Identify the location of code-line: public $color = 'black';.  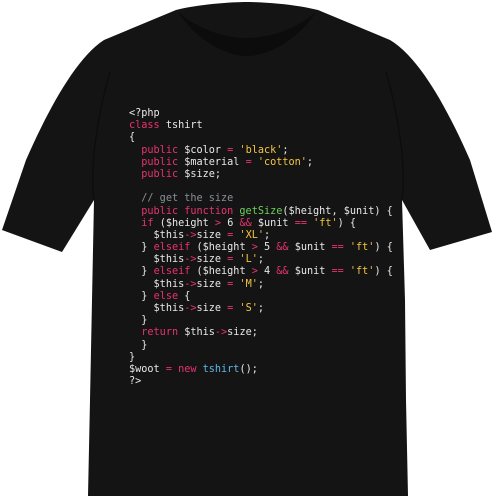
(261, 151).